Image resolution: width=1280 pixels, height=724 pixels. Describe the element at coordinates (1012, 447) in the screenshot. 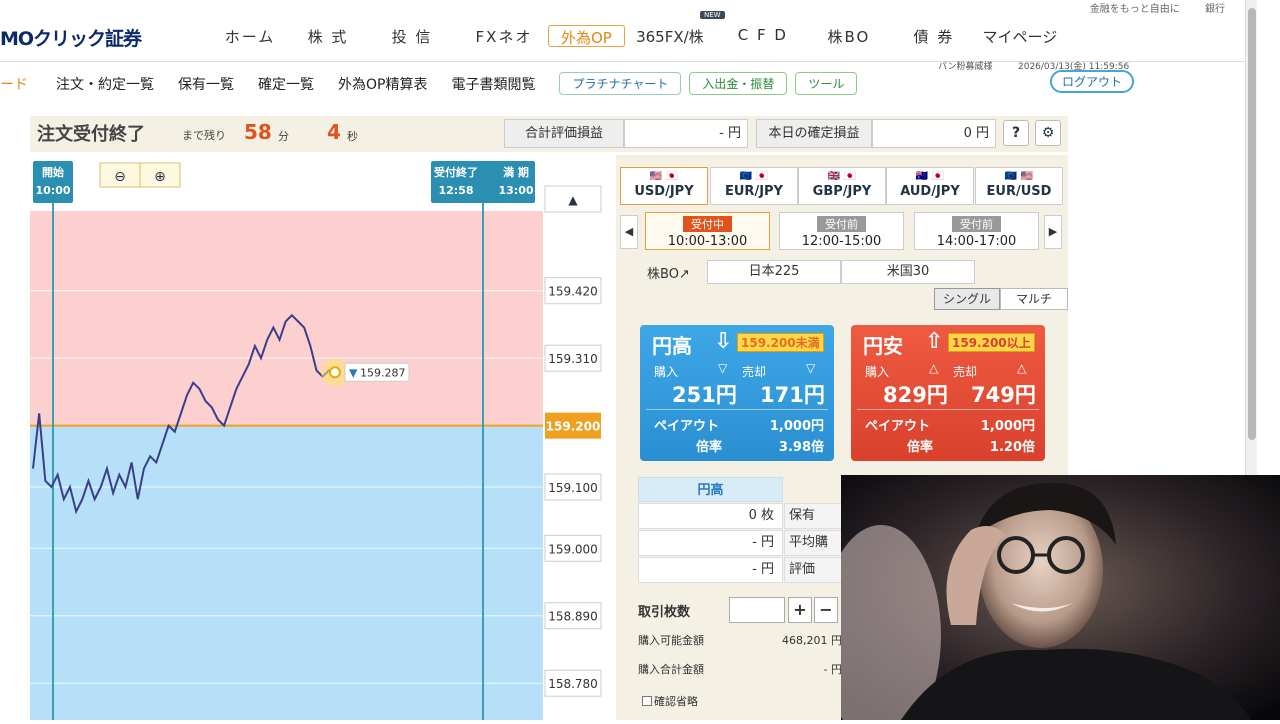

I see `ratio-value: 1.20倍` at that location.